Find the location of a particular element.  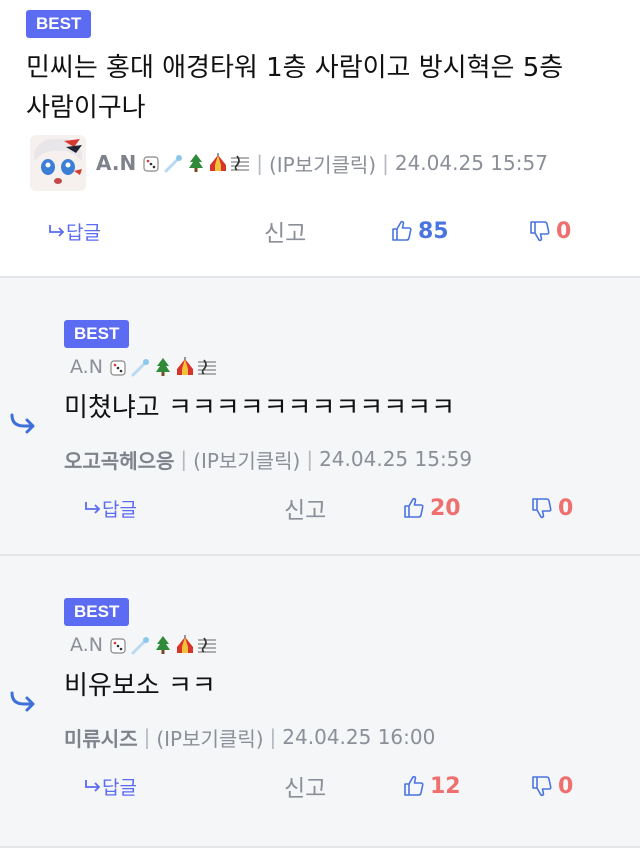

comment-datetime: 24.04.25 15:57 is located at coordinates (471, 163).